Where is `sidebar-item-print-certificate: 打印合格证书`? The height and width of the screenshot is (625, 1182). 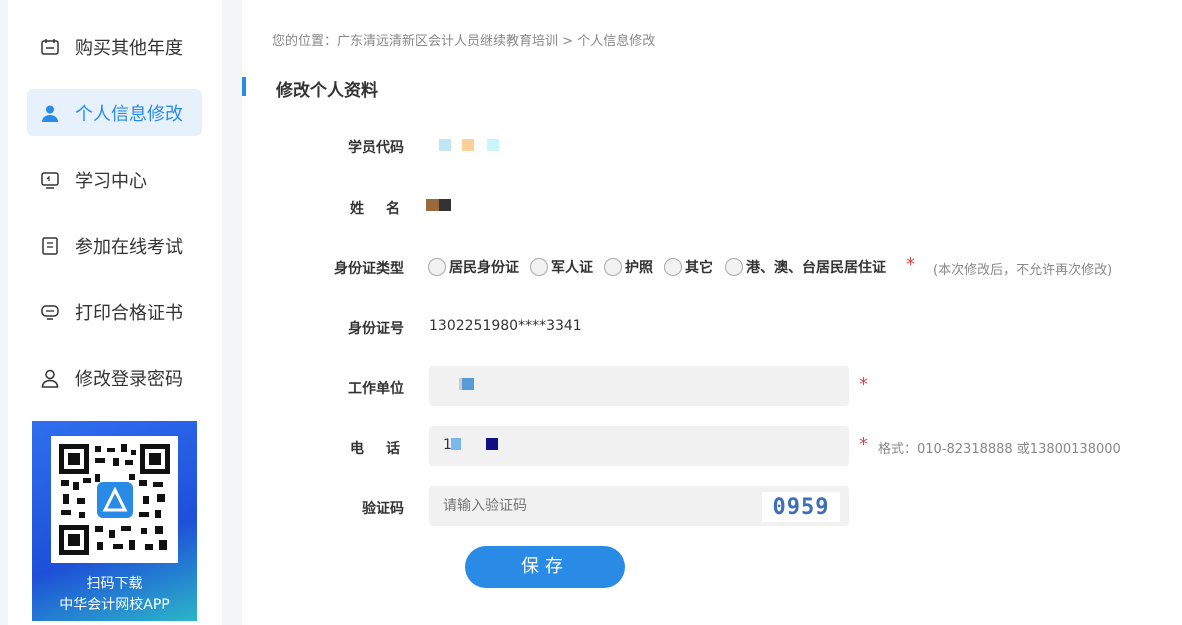
sidebar-item-print-certificate: 打印合格证书 is located at coordinates (114, 311).